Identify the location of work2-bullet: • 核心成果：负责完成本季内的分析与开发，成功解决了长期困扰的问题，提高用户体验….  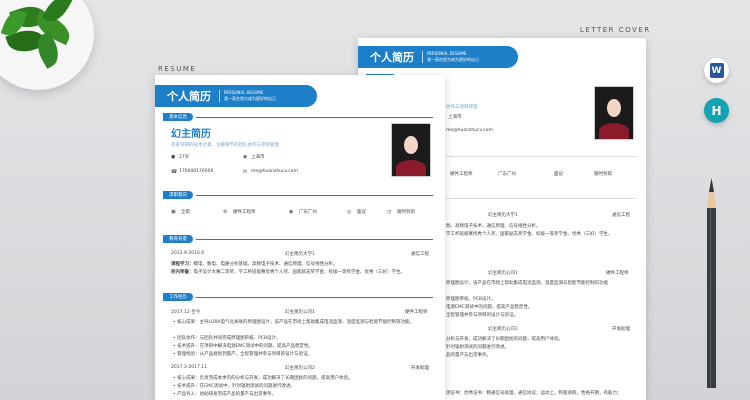
(263, 378).